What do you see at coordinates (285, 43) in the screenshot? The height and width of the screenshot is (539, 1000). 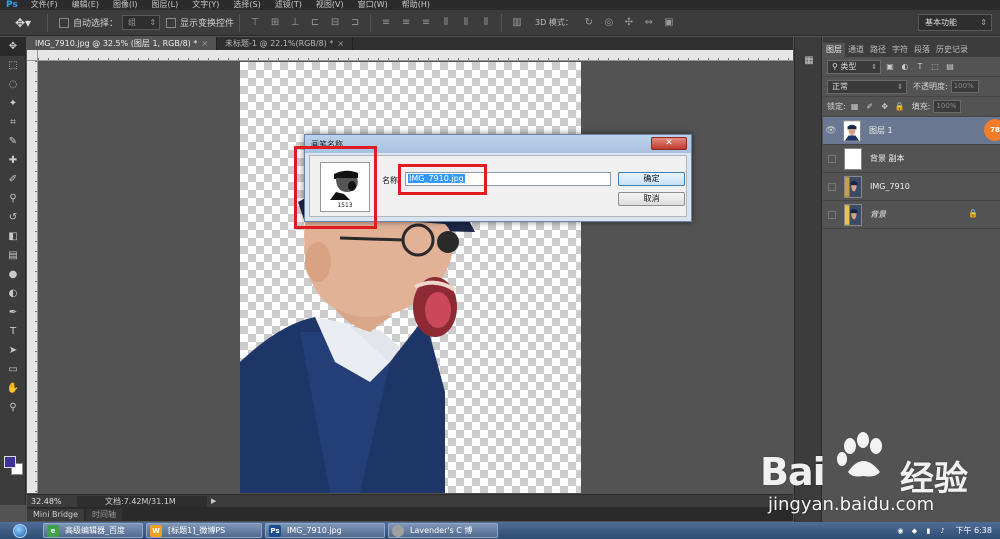 I see `tab-untitled-1: 未标题-1 @ 22.1%(RGB/8) * ×` at bounding box center [285, 43].